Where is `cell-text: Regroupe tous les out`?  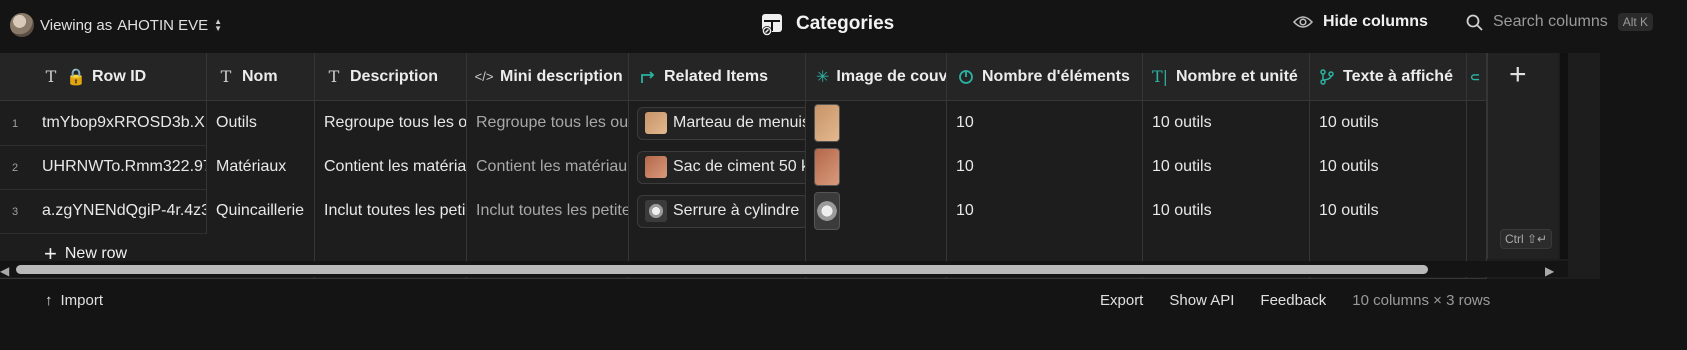 cell-text: Regroupe tous les out is located at coordinates (552, 122).